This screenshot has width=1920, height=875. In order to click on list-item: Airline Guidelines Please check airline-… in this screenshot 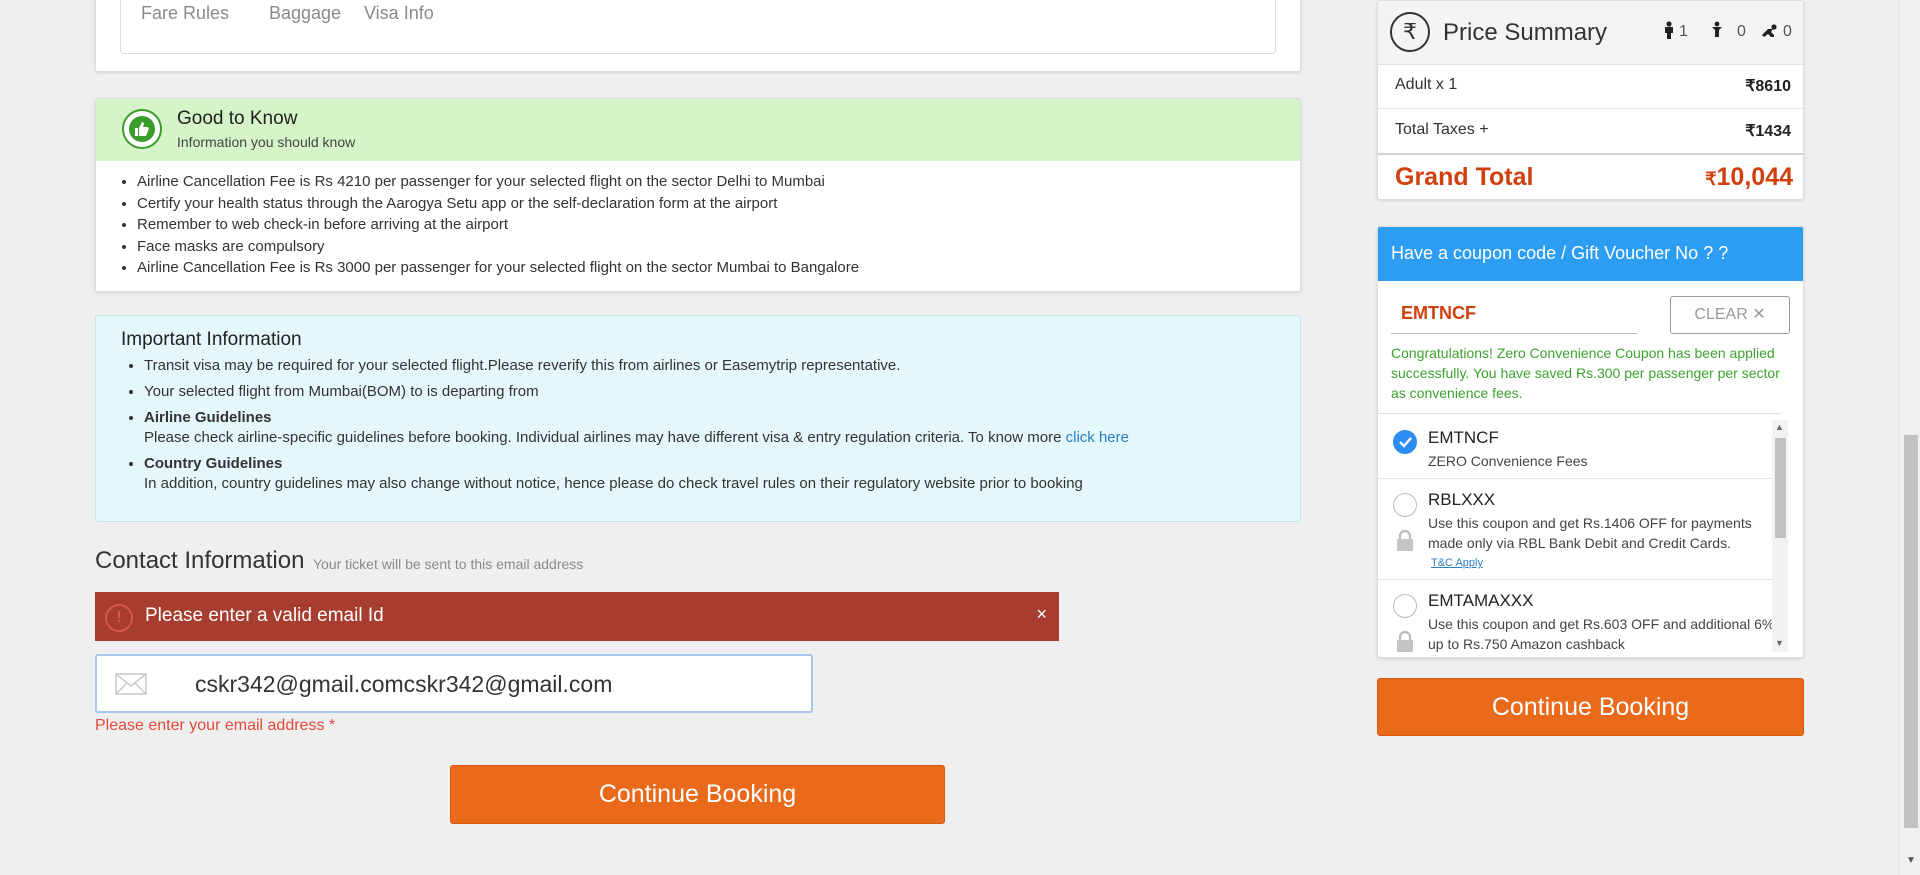, I will do `click(714, 428)`.